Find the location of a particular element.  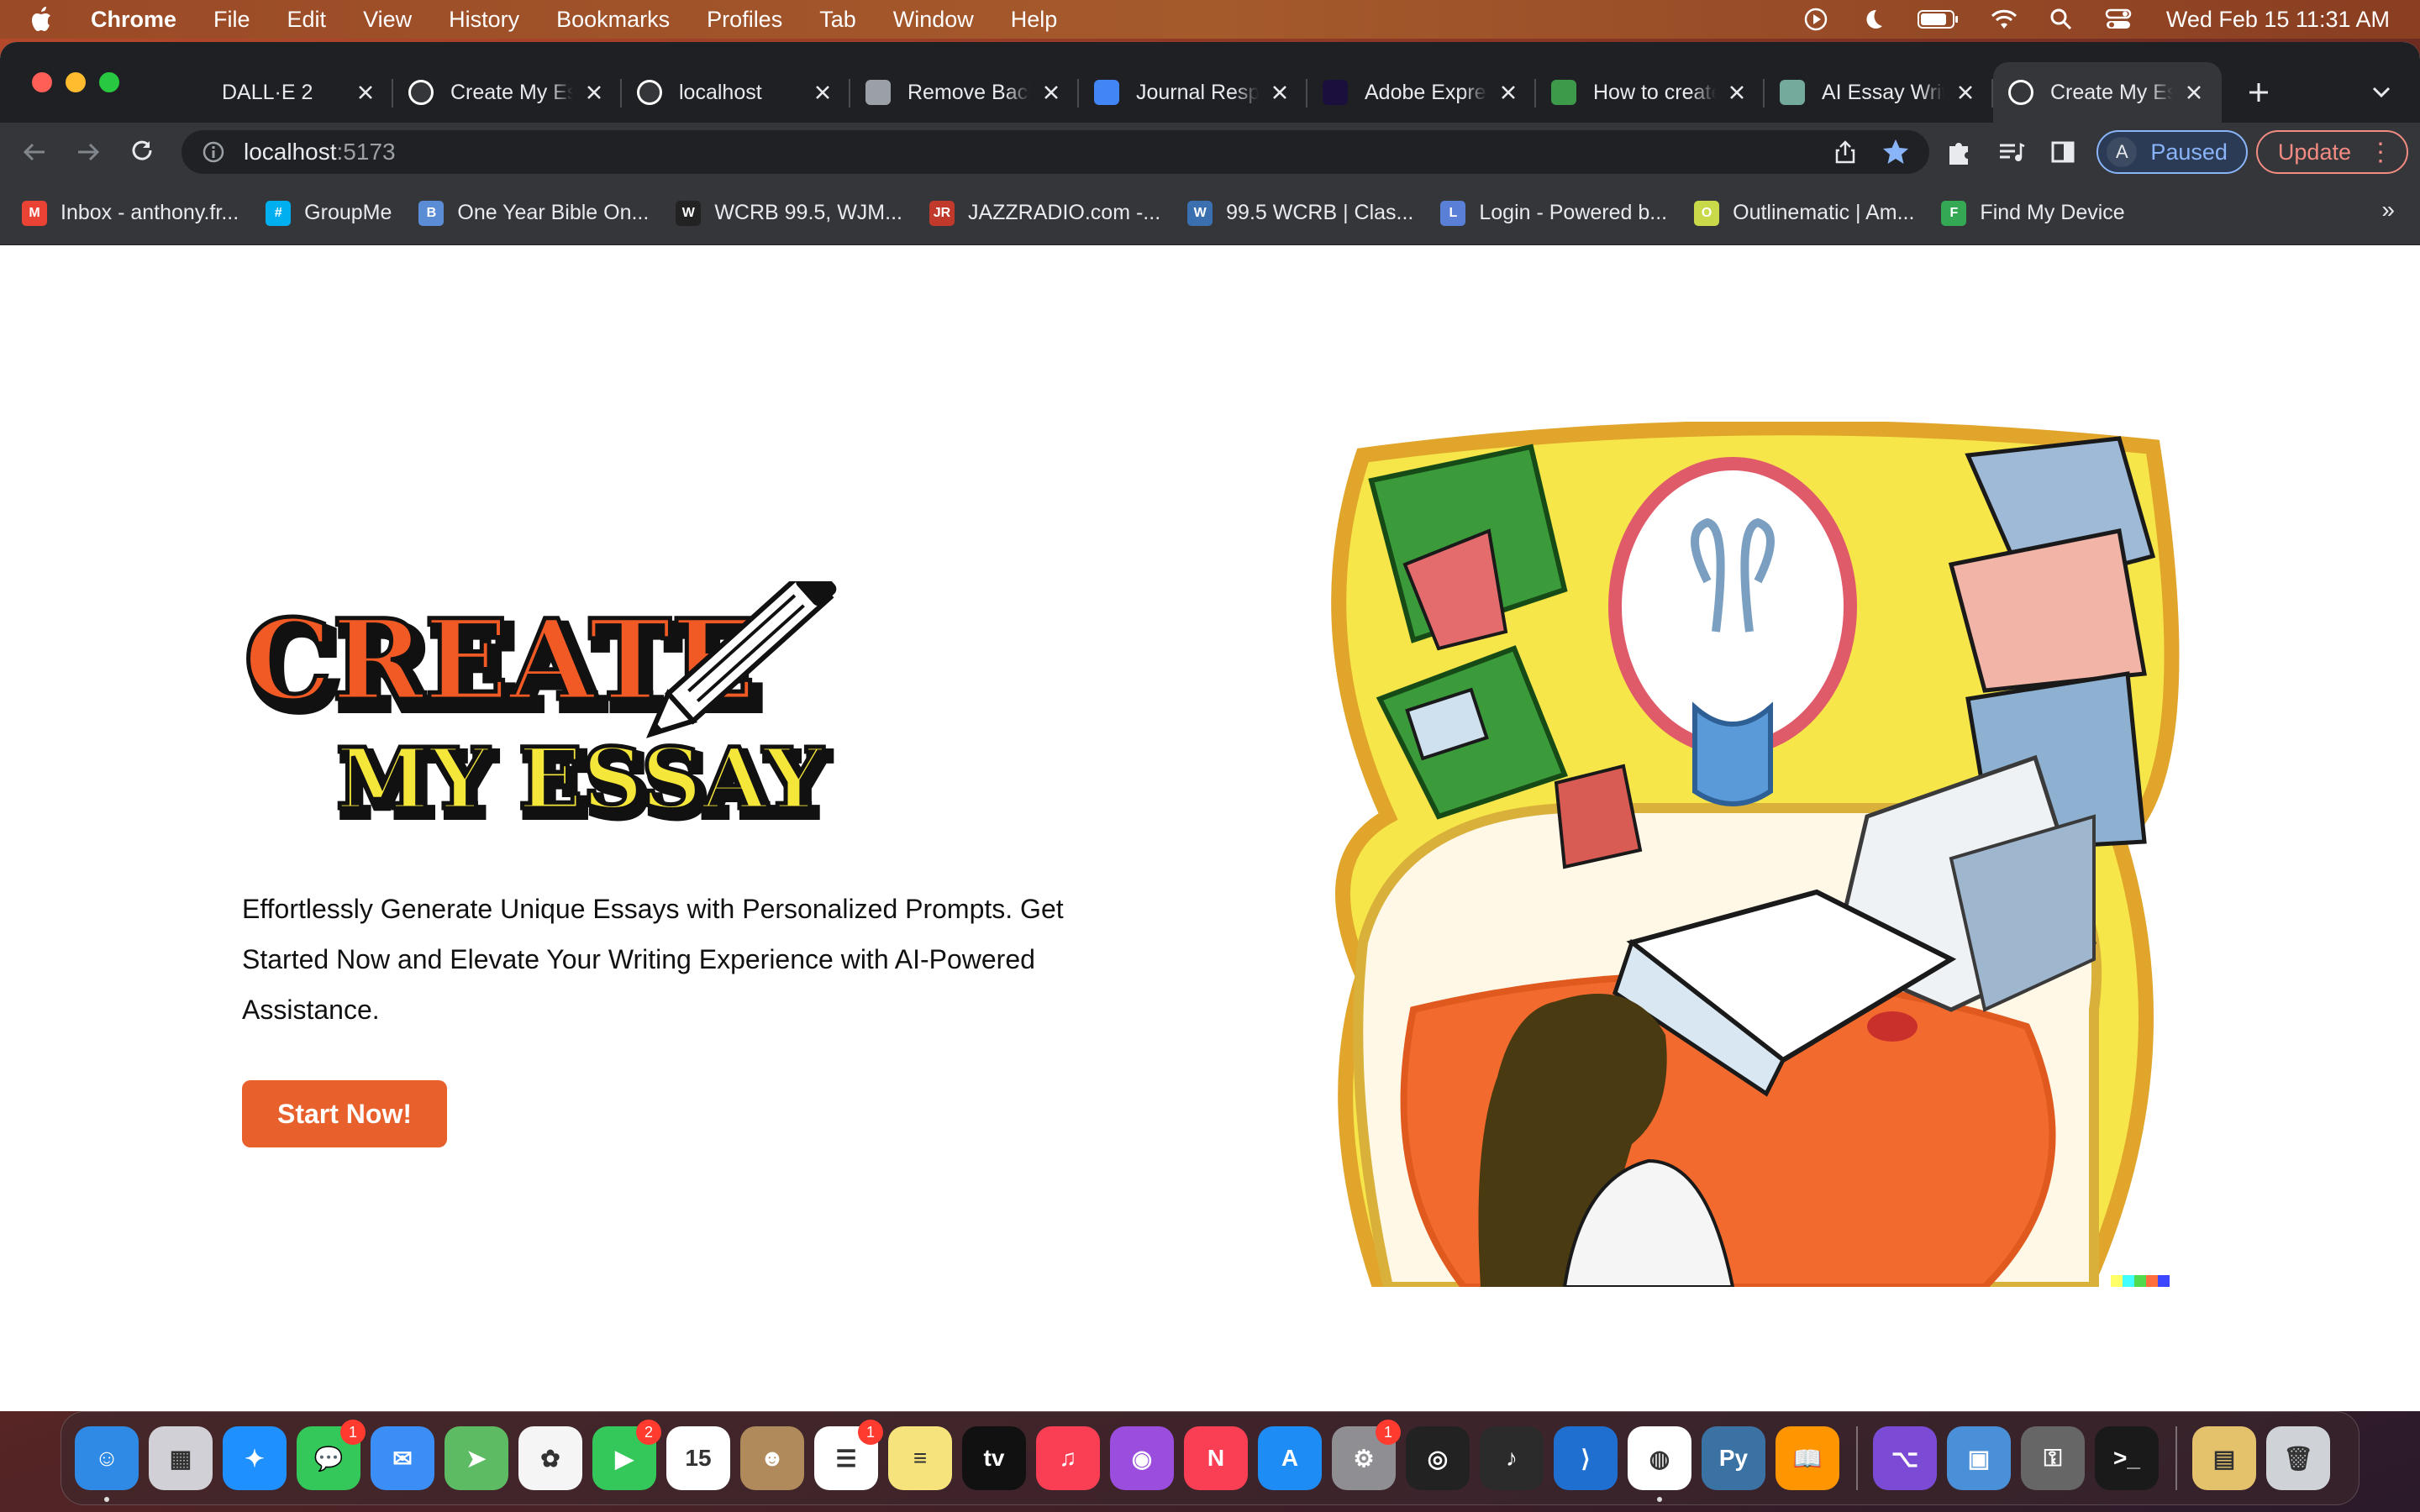

dock-apple-tv-icon: tv is located at coordinates (994, 1458).